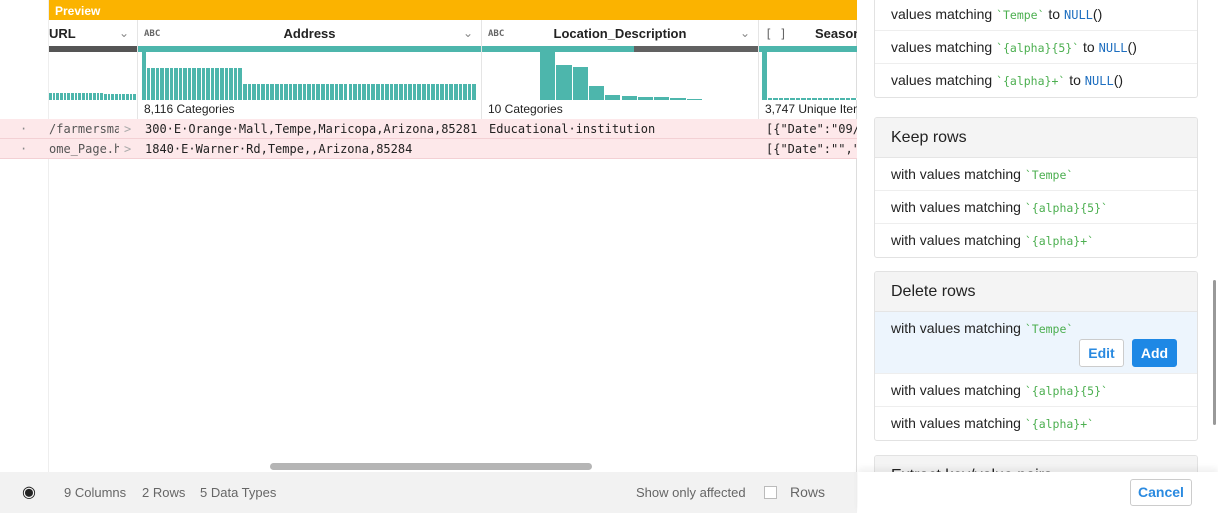  What do you see at coordinates (808, 492) in the screenshot?
I see `rows-checkbox-label: Rows` at bounding box center [808, 492].